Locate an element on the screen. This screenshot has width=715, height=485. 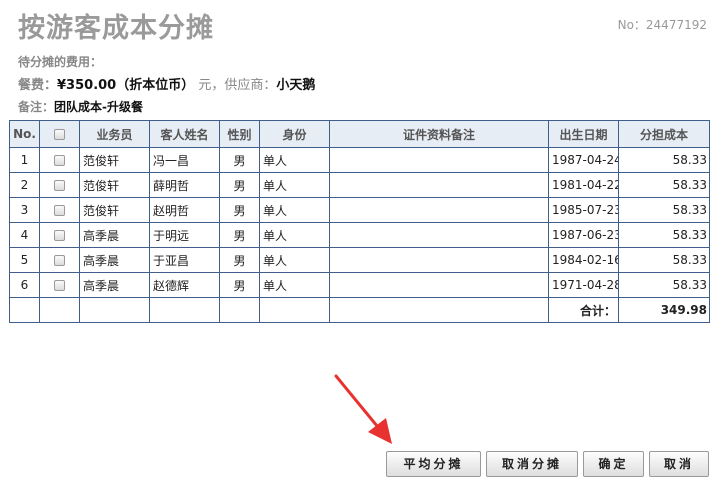
row-birth: 1981-04-22 is located at coordinates (583, 185).